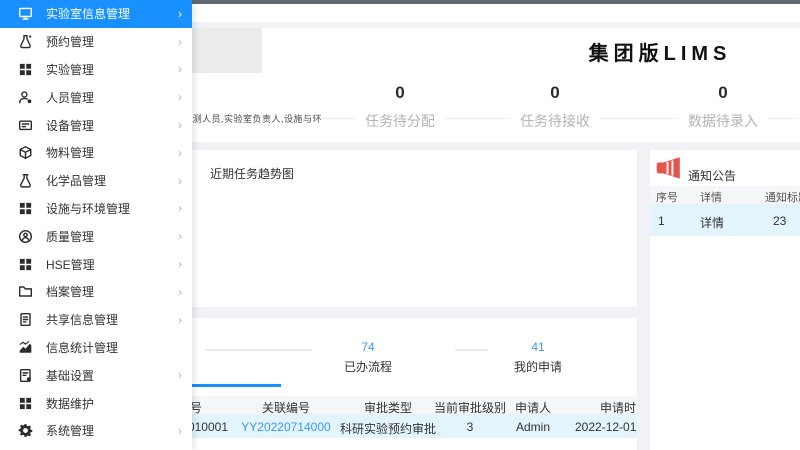  I want to click on col-index: 序号, so click(667, 198).